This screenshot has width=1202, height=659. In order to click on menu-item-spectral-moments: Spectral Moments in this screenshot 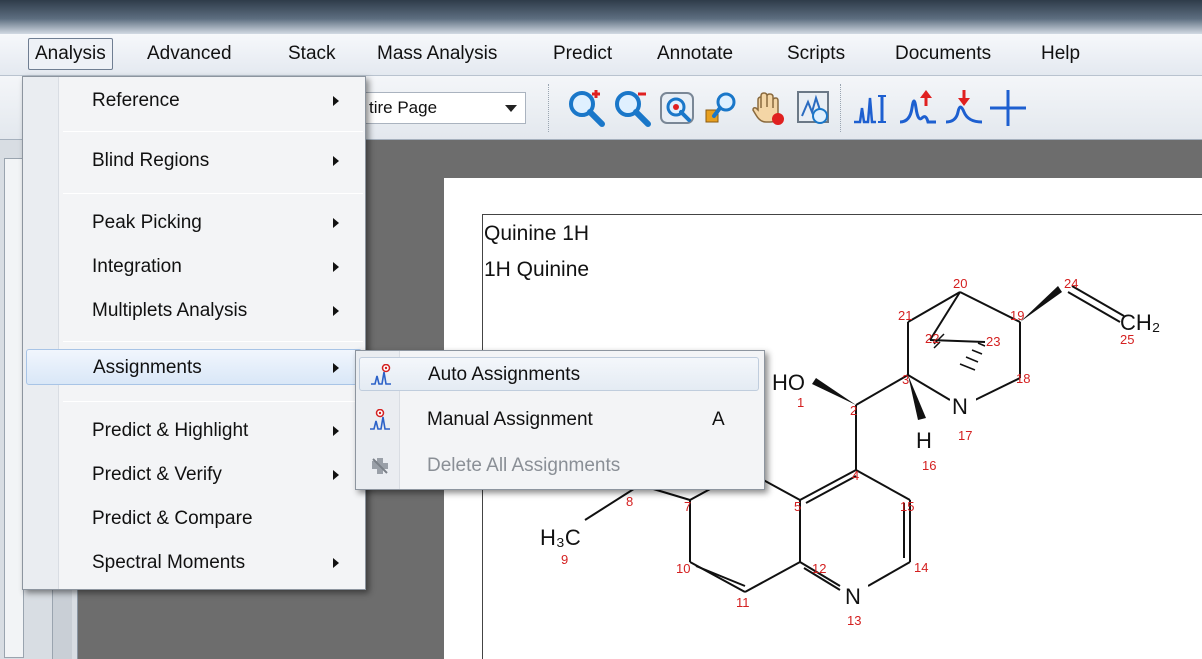, I will do `click(194, 563)`.